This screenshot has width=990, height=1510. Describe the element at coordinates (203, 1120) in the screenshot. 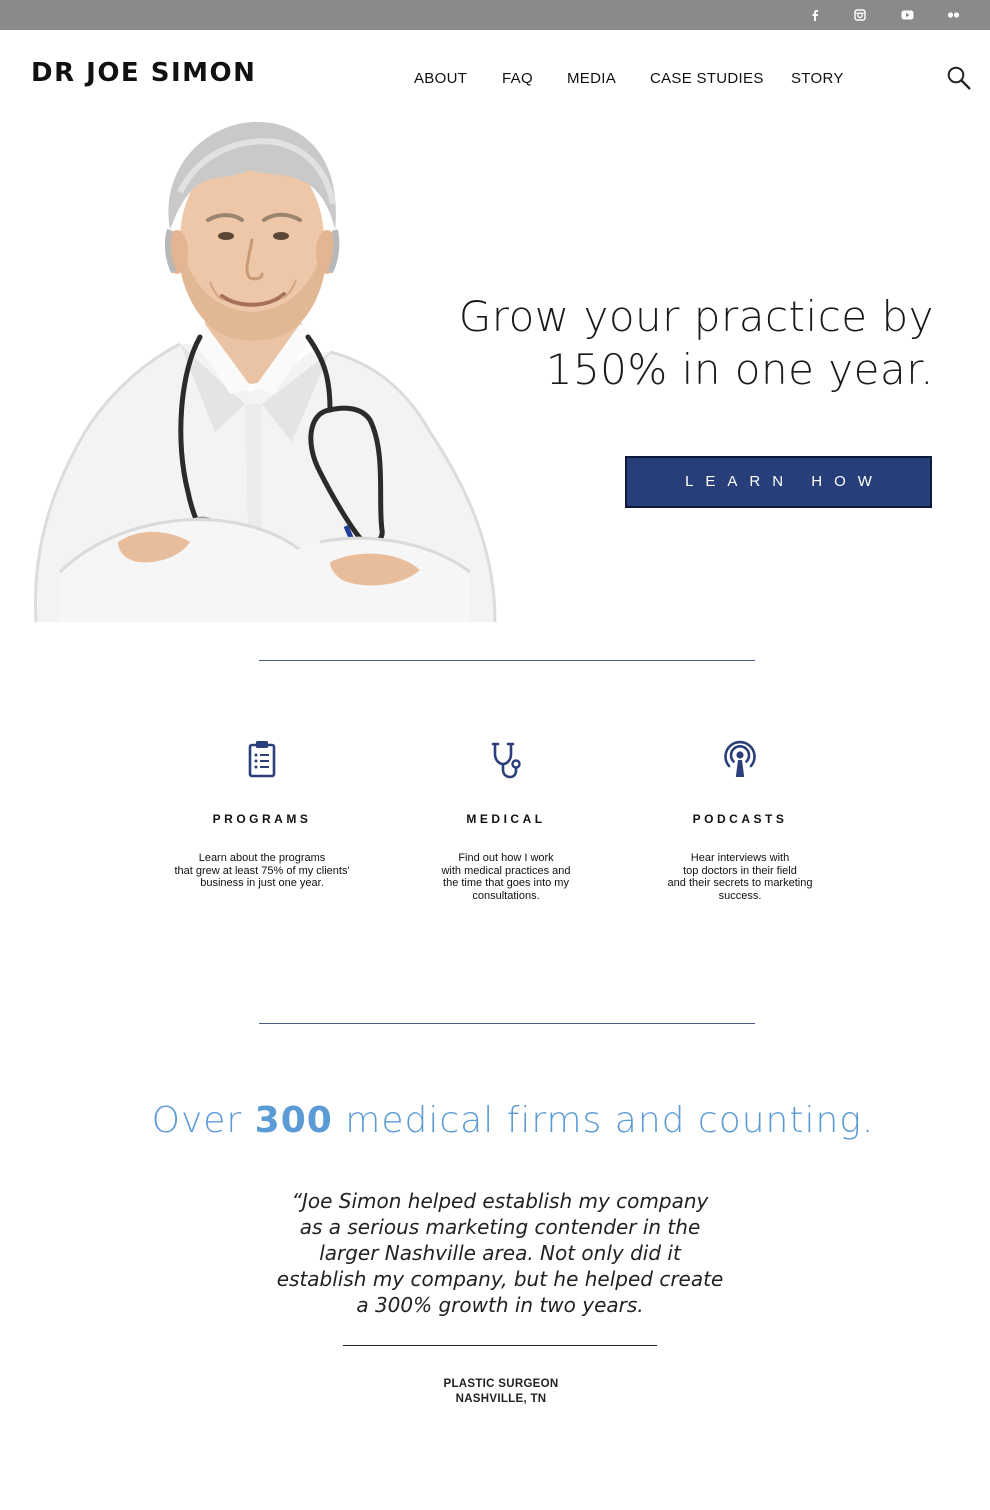

I see `stats-prefix: Over` at that location.